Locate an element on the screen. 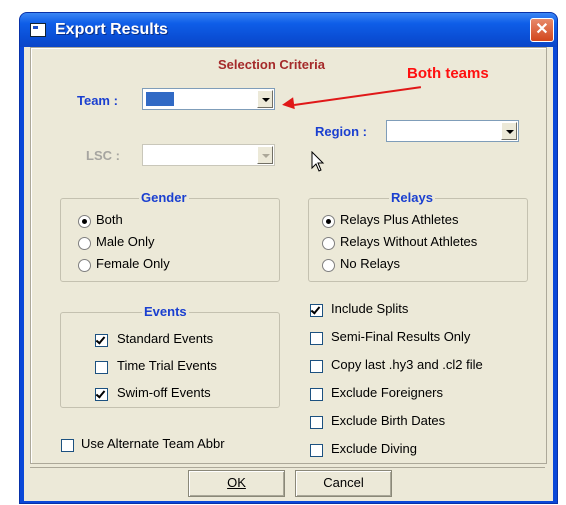 Image resolution: width=566 pixels, height=505 pixels. arrow-head-icon is located at coordinates (288, 104).